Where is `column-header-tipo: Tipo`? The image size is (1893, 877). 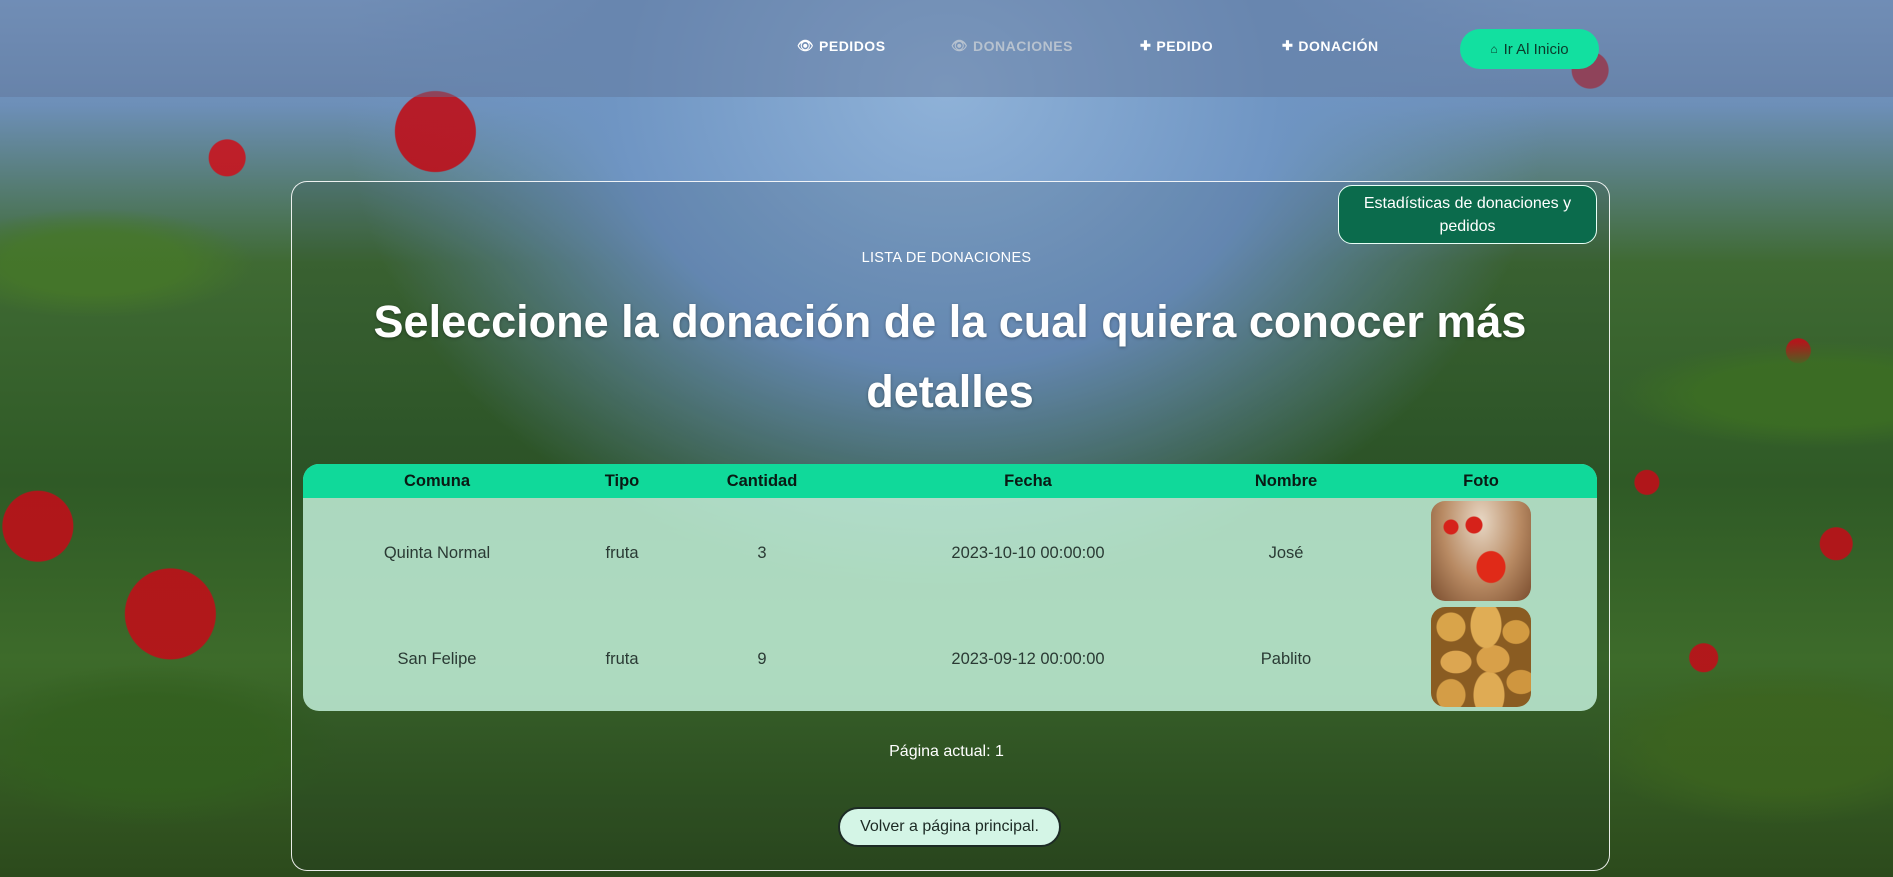
column-header-tipo: Tipo is located at coordinates (622, 481).